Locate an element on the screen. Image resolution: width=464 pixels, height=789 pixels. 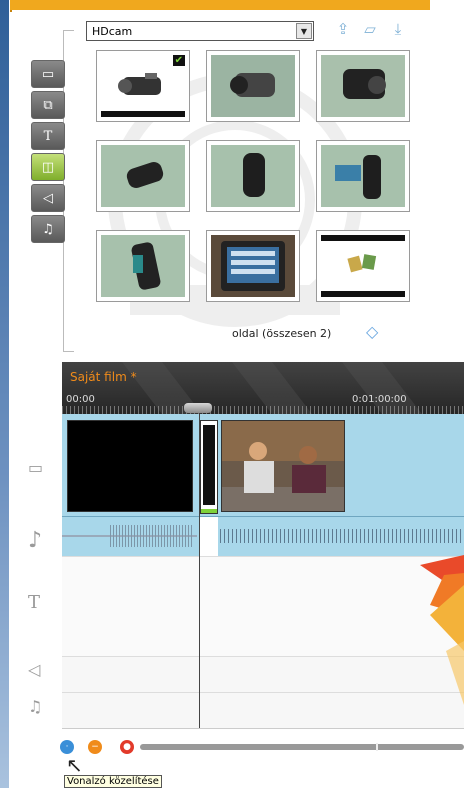
video-track is located at coordinates (263, 465).